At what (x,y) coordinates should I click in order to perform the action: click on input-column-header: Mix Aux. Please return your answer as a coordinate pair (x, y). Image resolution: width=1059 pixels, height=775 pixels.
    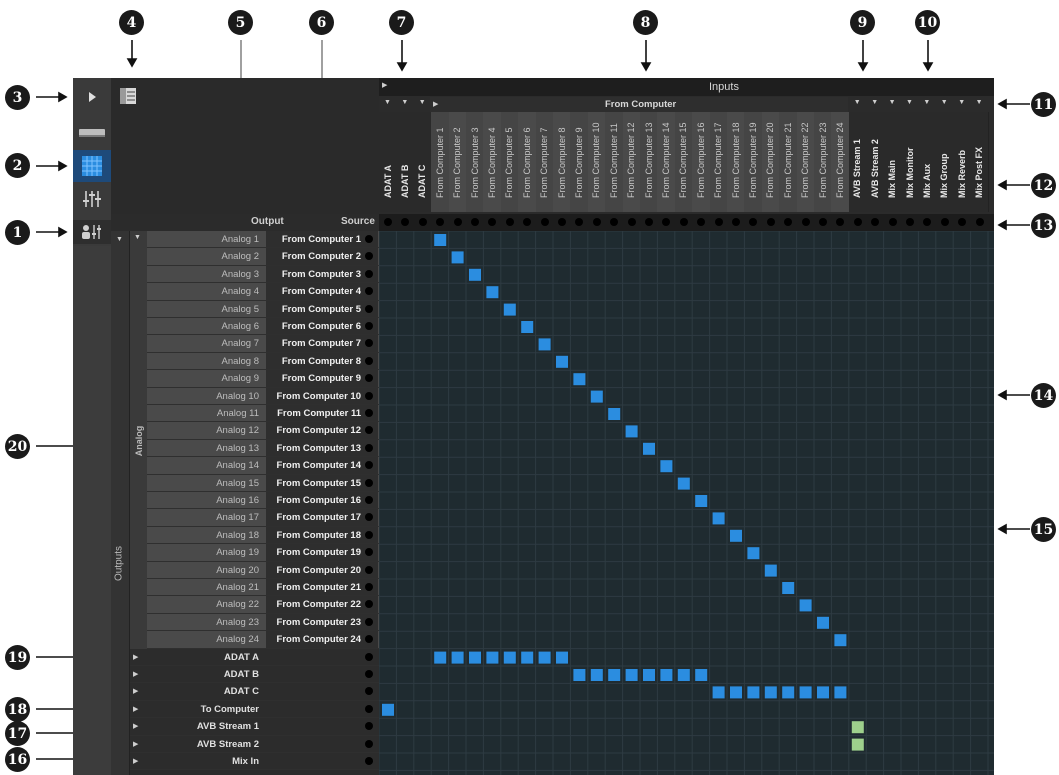
    Looking at the image, I should click on (927, 162).